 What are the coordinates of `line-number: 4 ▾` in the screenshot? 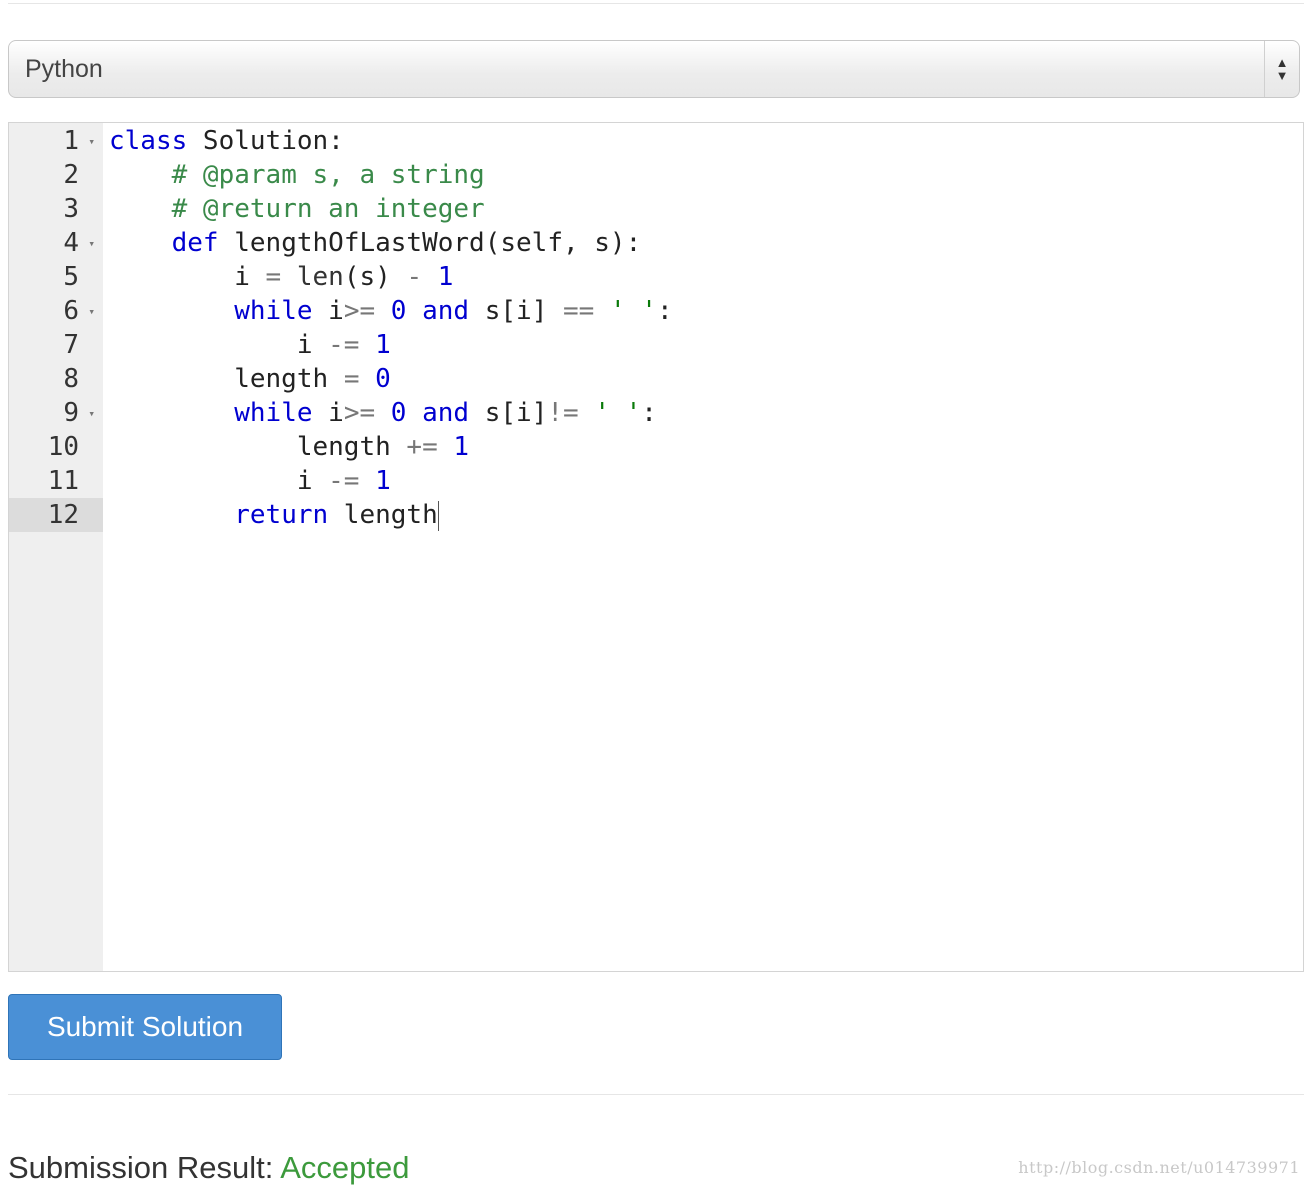 It's located at (56, 243).